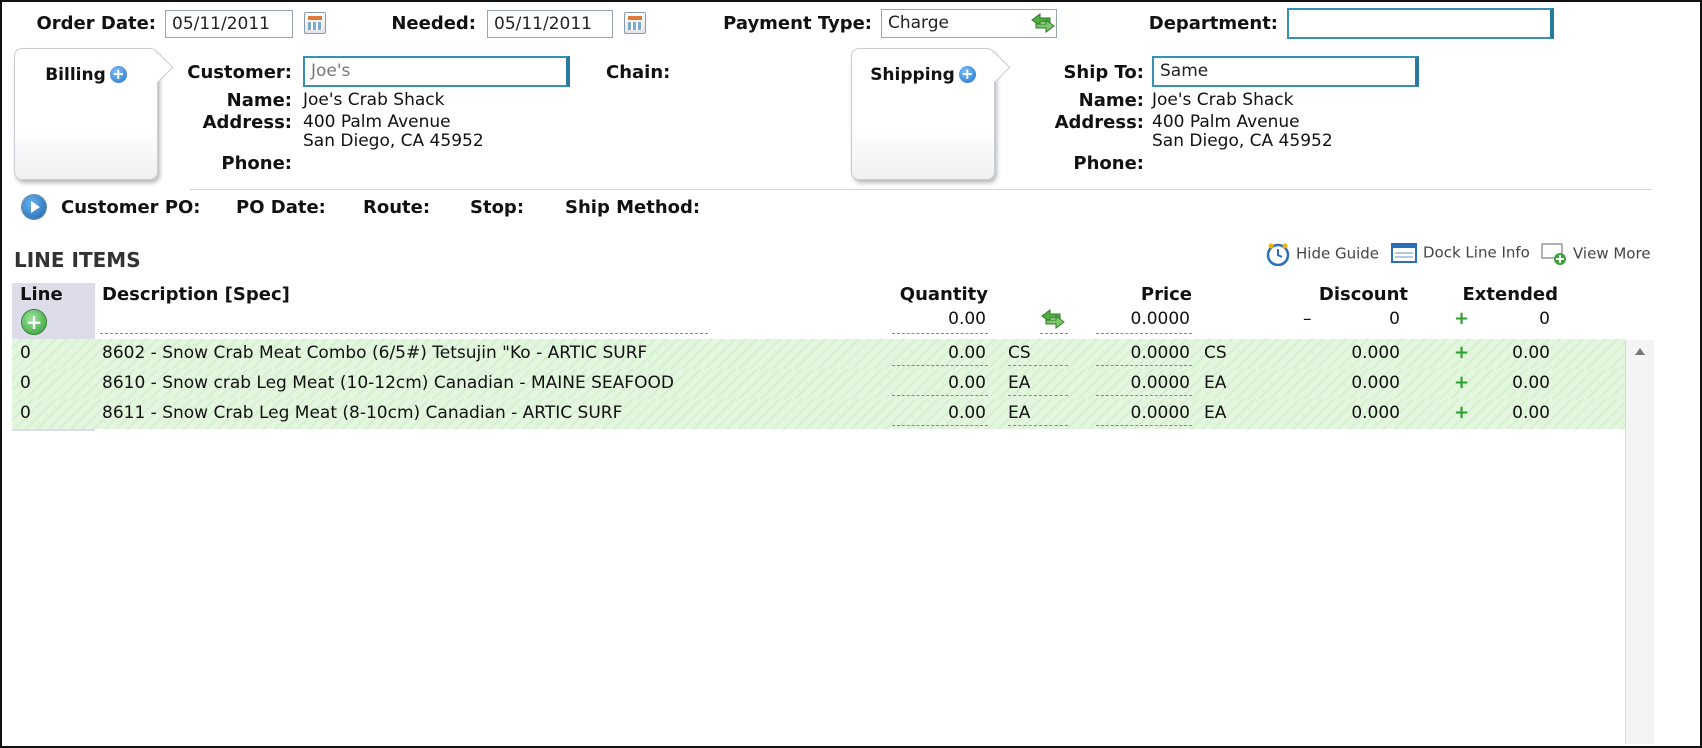  What do you see at coordinates (931, 114) in the screenshot?
I see `shipping-card: Shipping +` at bounding box center [931, 114].